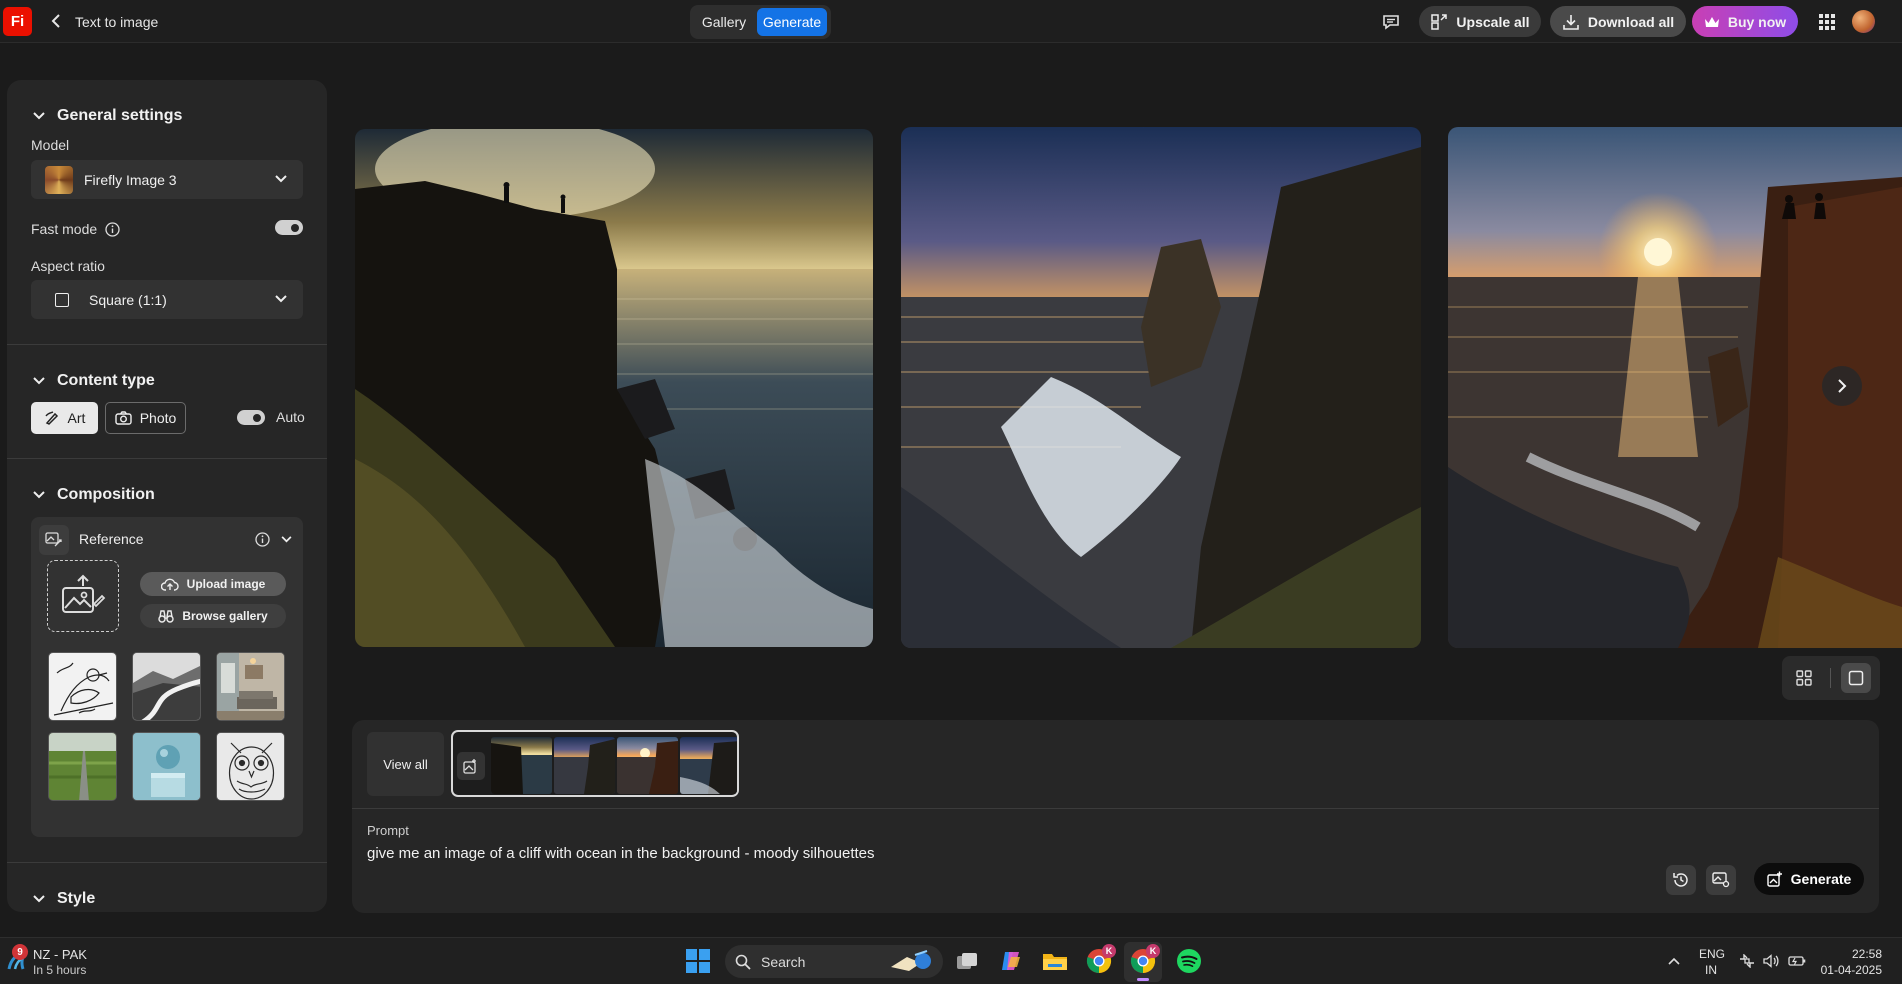  I want to click on content-type-photo-button: Photo, so click(145, 418).